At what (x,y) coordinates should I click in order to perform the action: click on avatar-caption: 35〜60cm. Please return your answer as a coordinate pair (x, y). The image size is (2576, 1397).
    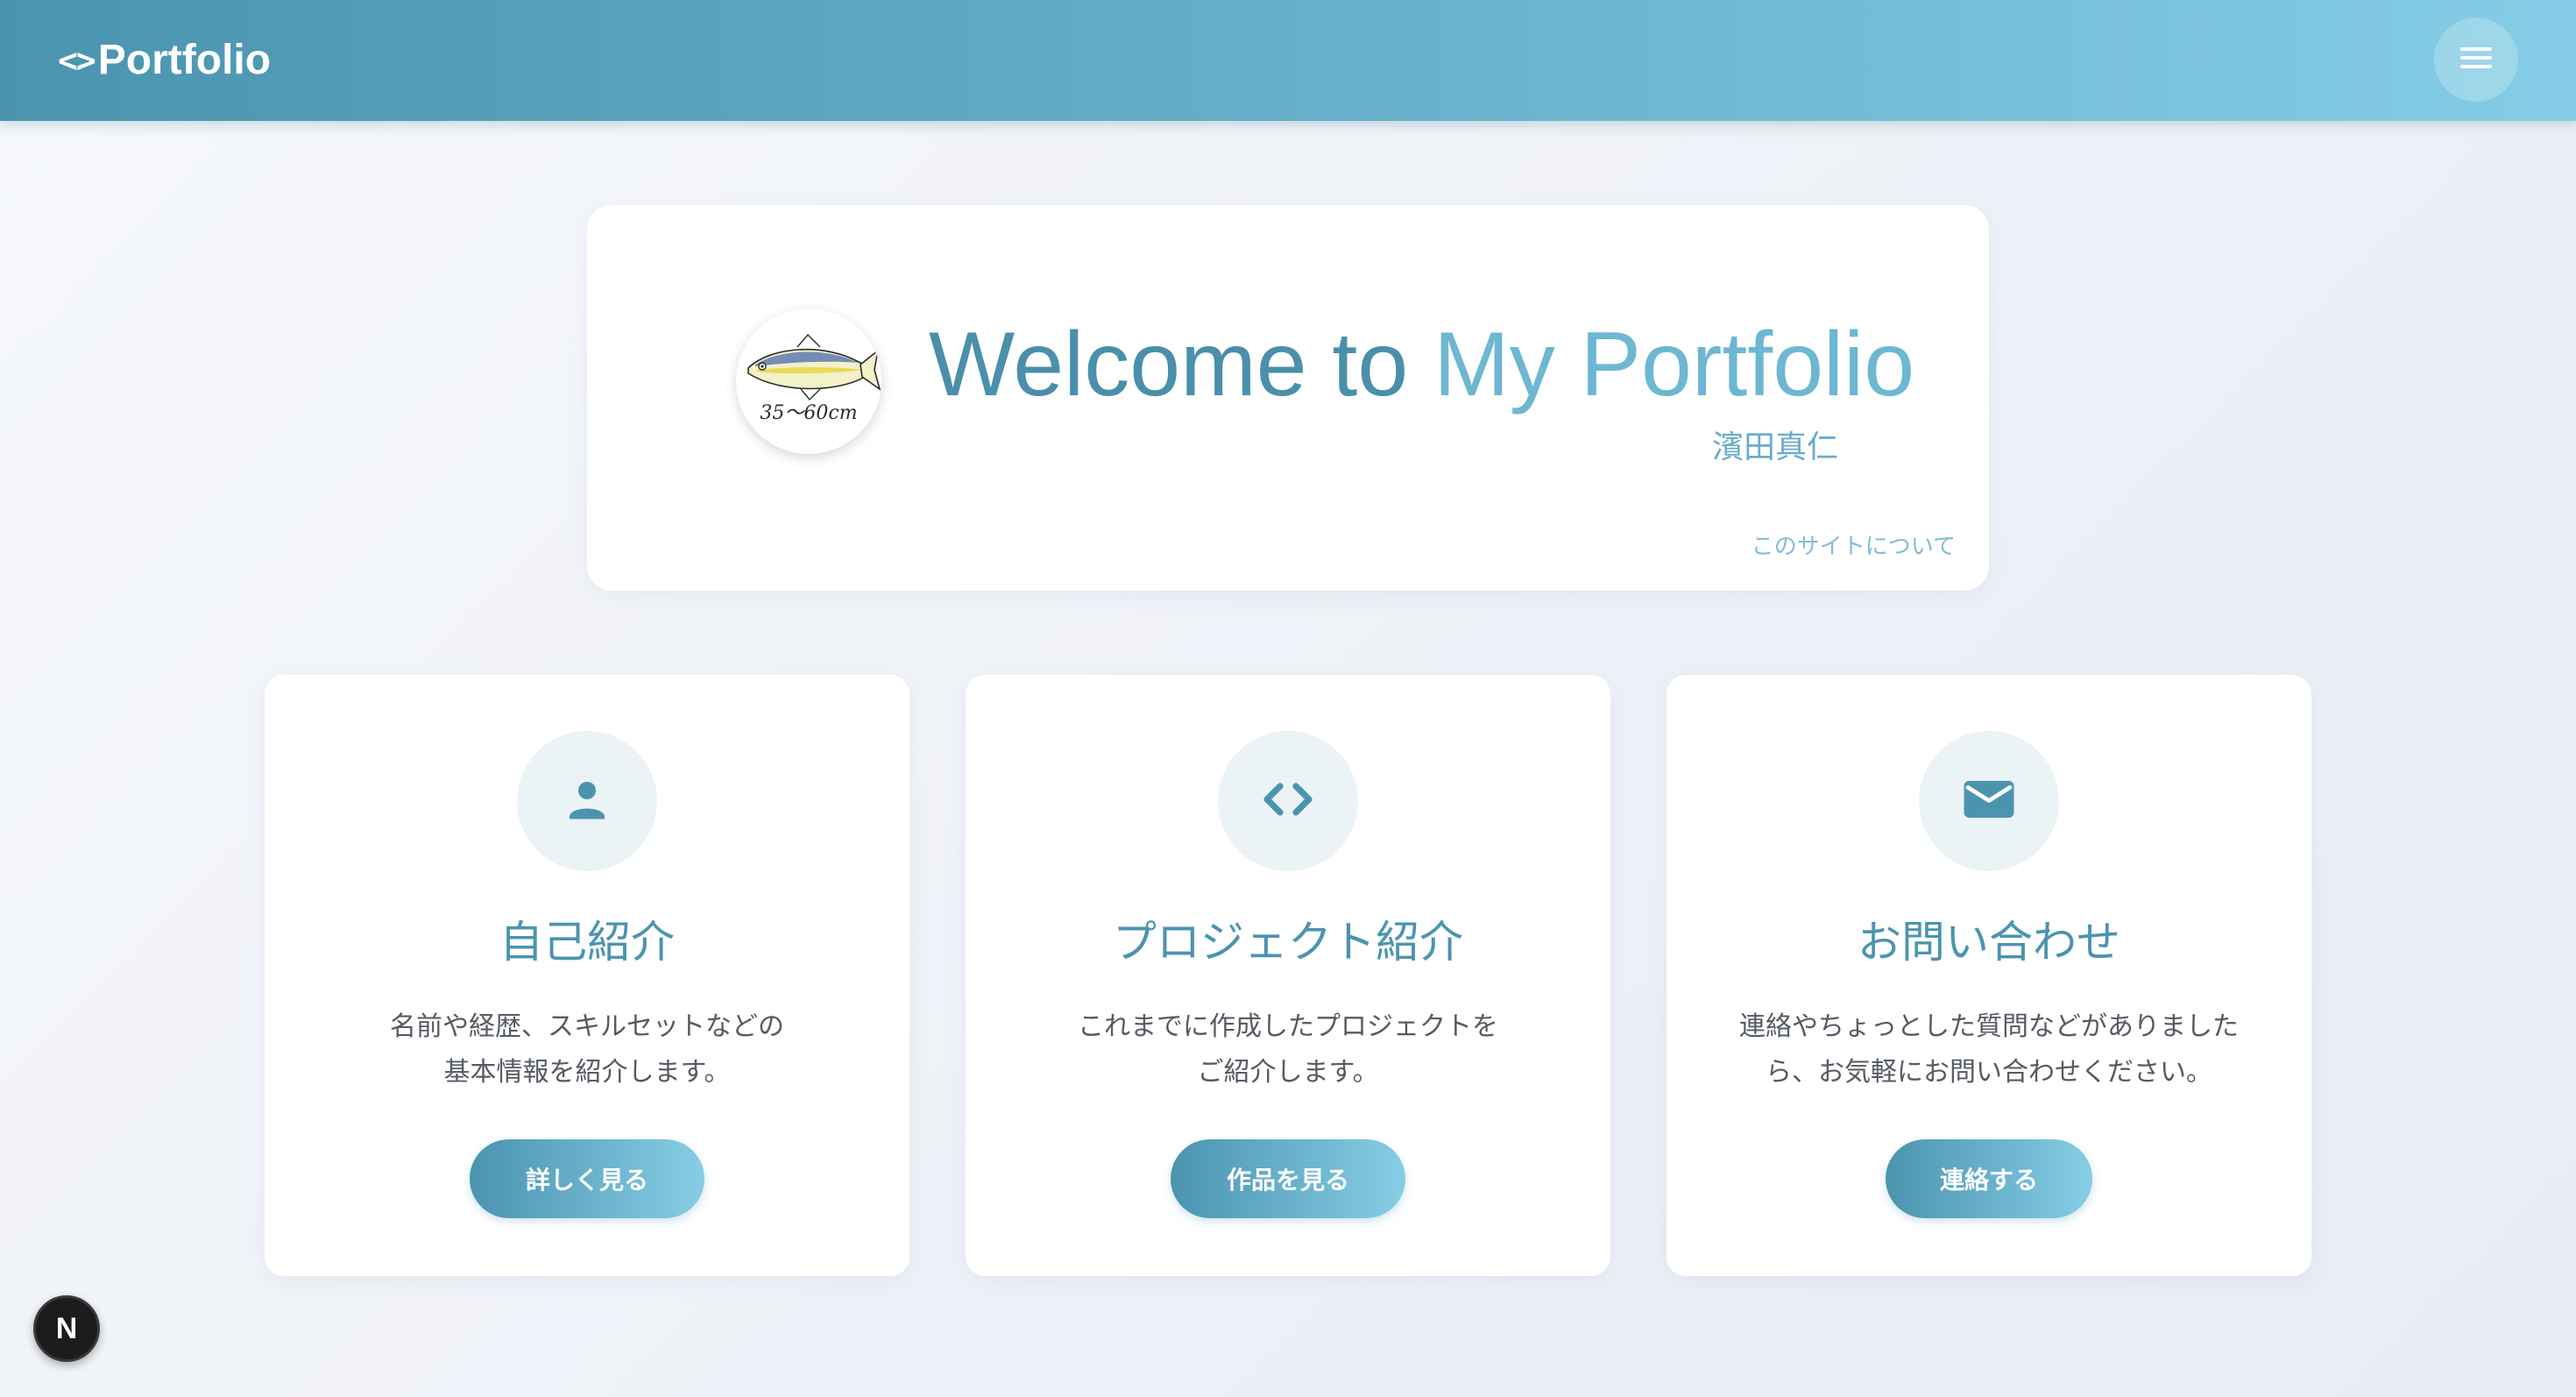
    Looking at the image, I should click on (808, 413).